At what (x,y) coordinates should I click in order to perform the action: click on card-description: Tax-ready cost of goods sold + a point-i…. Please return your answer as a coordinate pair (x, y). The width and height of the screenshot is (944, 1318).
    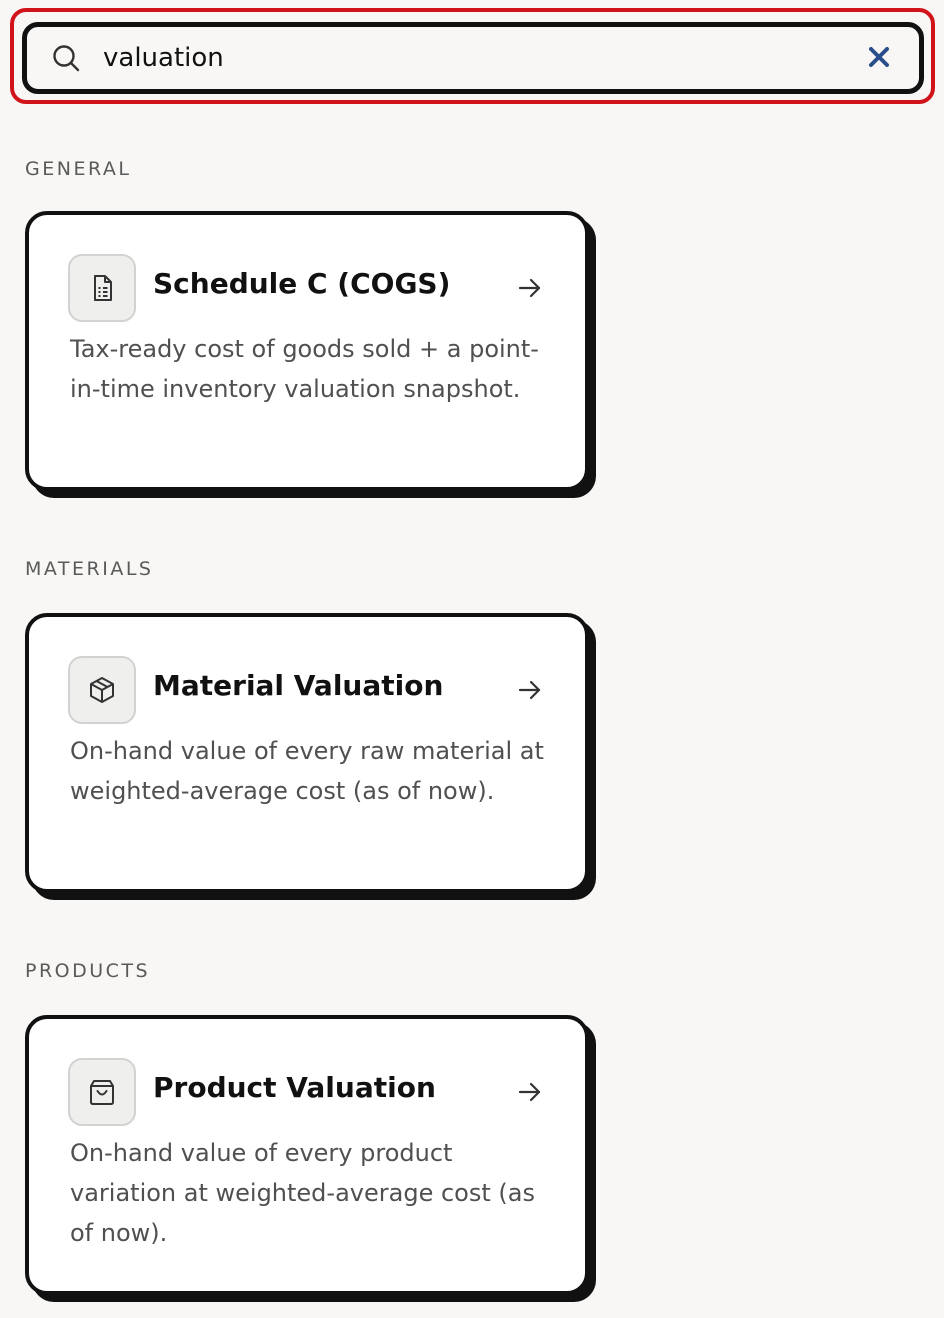
    Looking at the image, I should click on (304, 369).